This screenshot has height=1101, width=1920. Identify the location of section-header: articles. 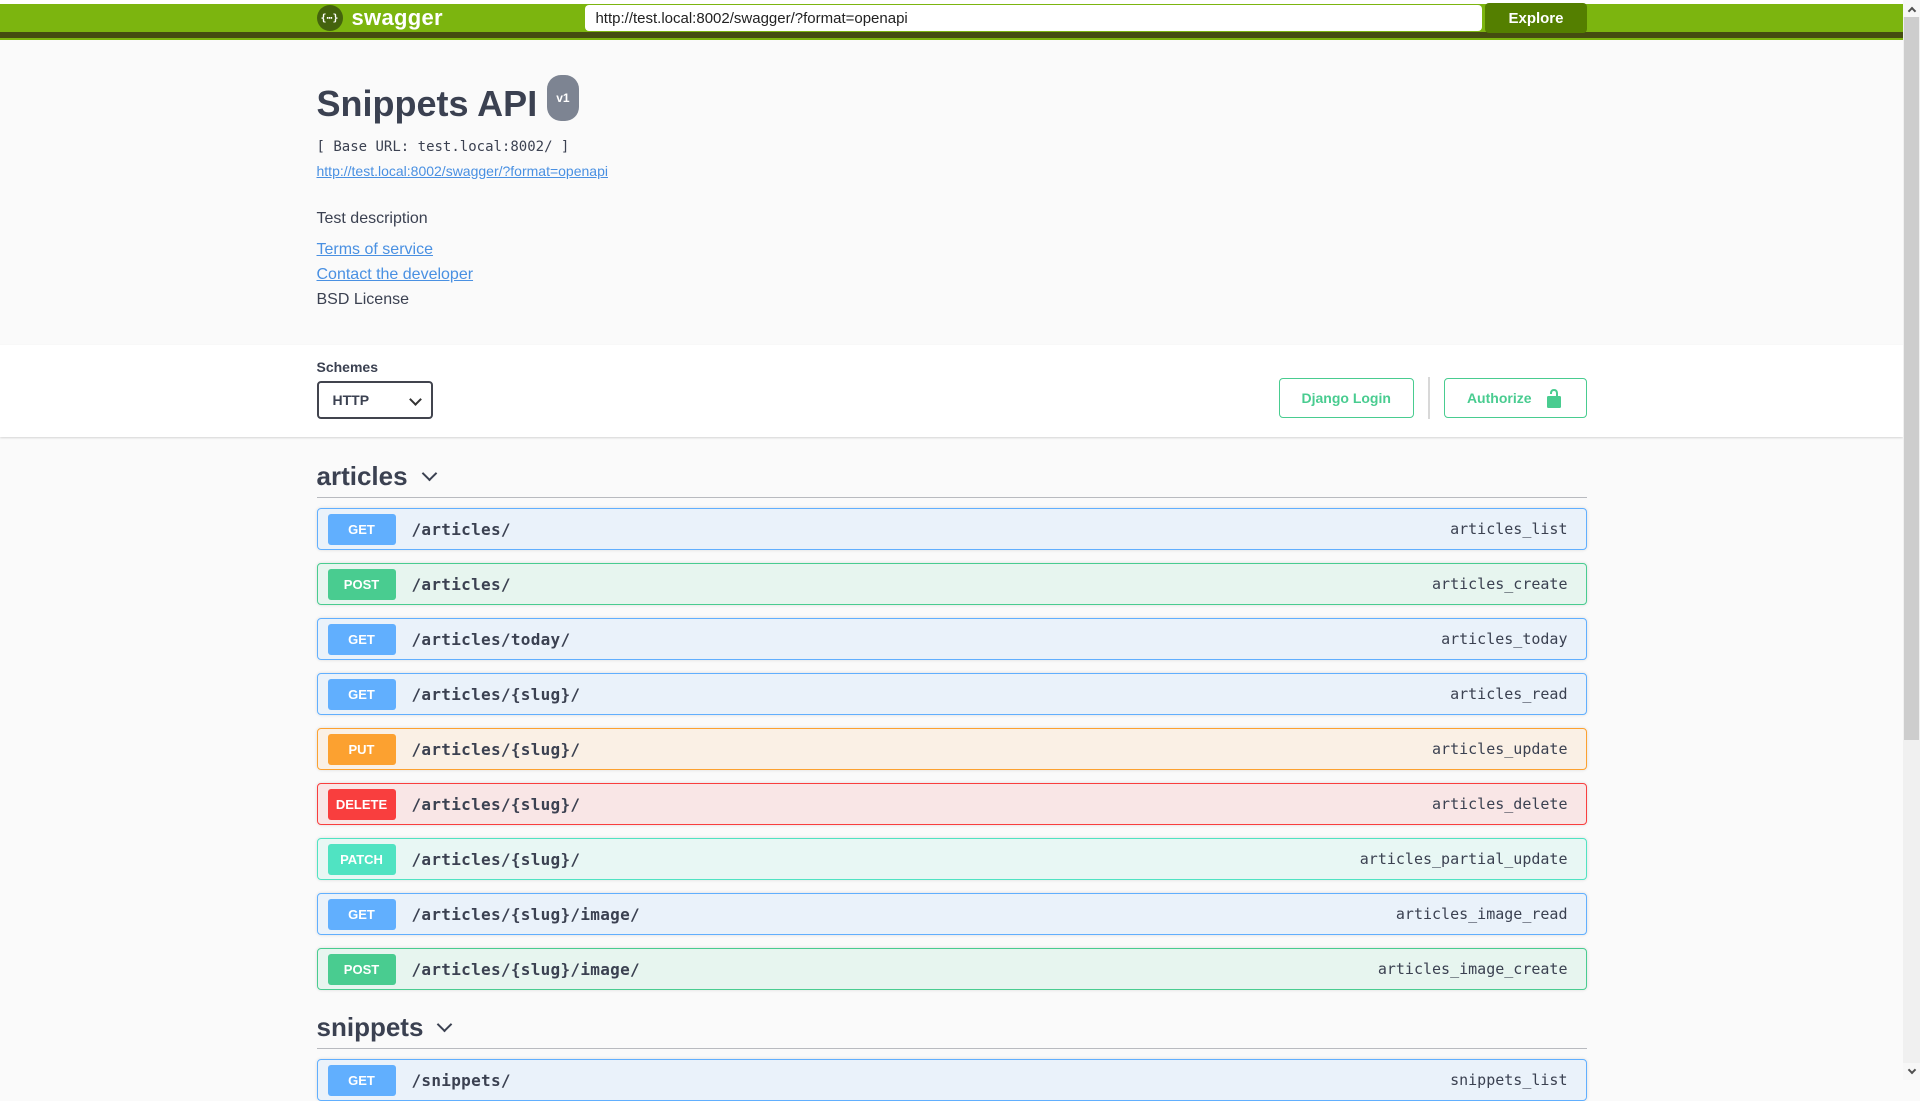
(952, 476).